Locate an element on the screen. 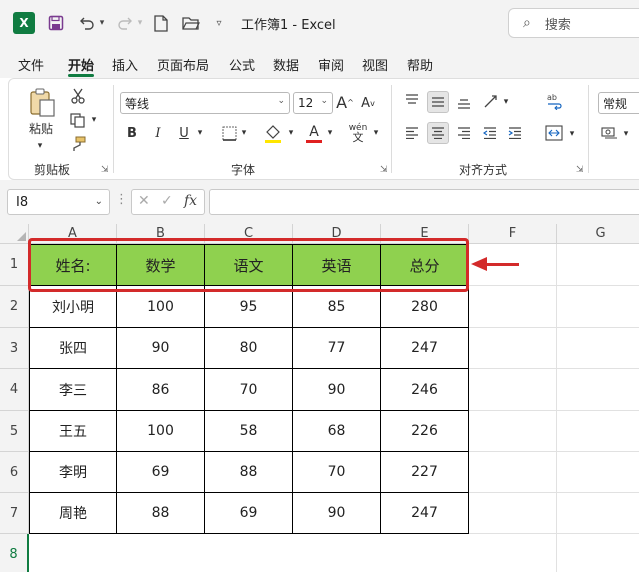  row-header-1: 1 is located at coordinates (14, 265).